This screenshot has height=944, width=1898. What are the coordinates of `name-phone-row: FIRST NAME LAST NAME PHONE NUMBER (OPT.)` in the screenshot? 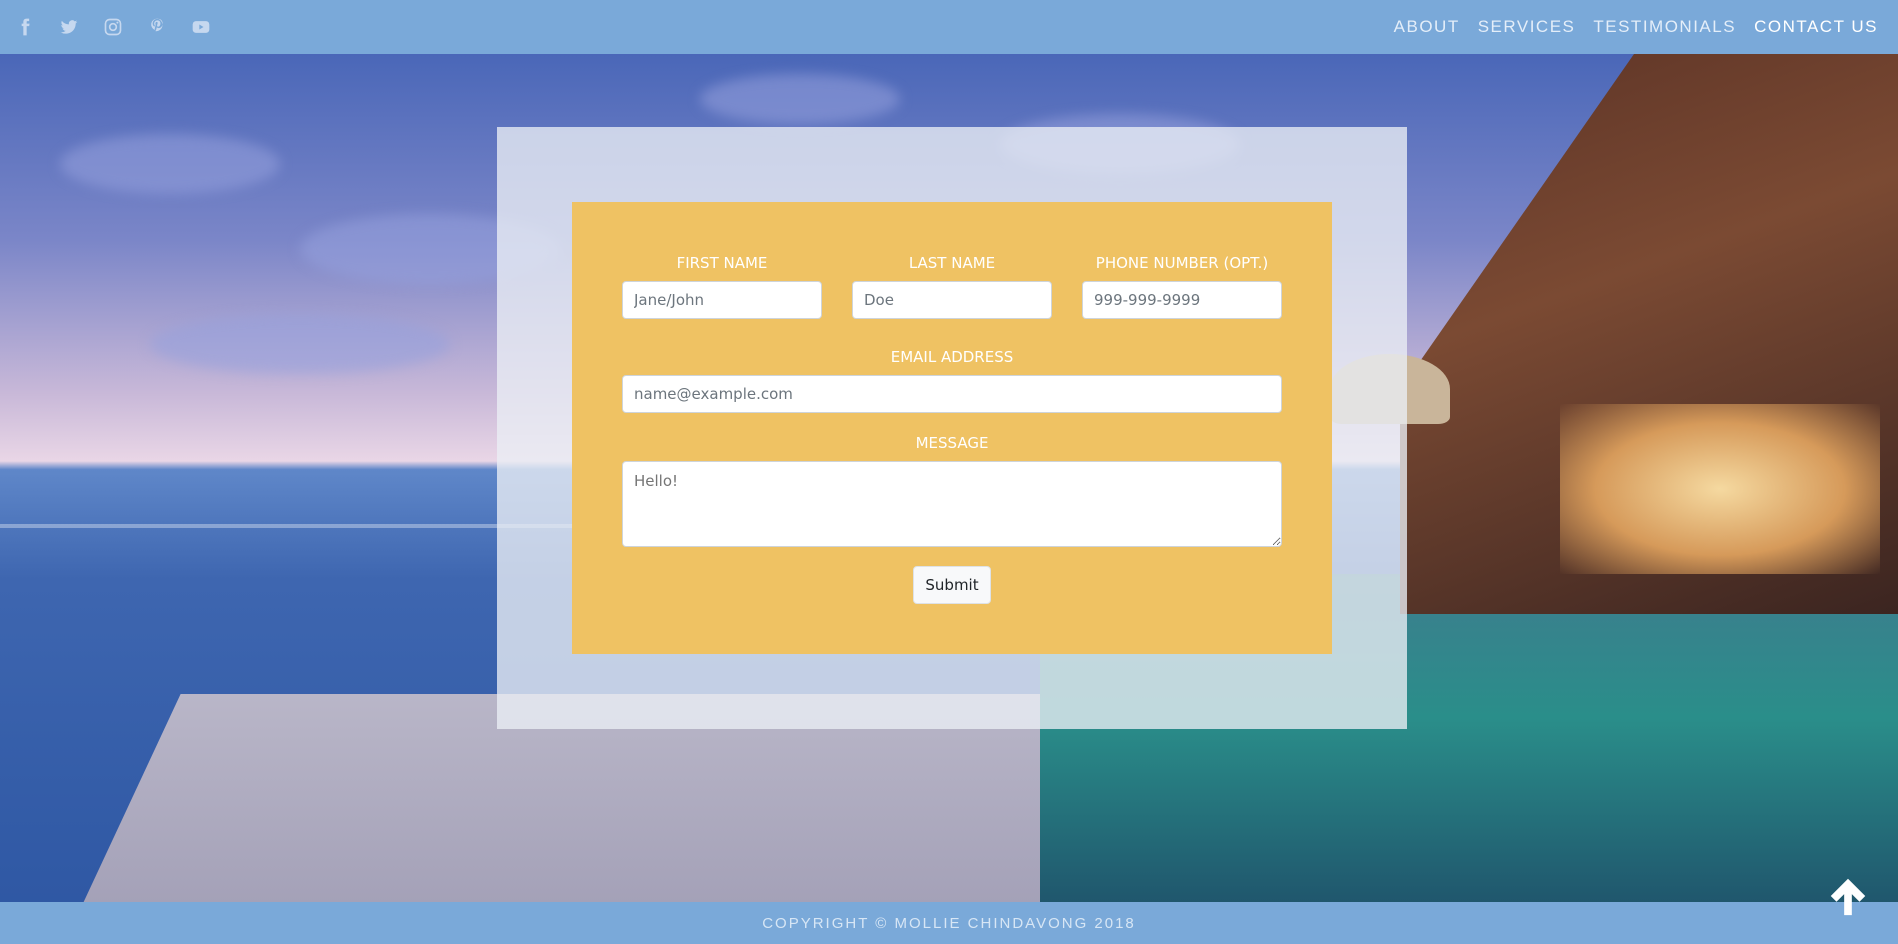 It's located at (952, 286).